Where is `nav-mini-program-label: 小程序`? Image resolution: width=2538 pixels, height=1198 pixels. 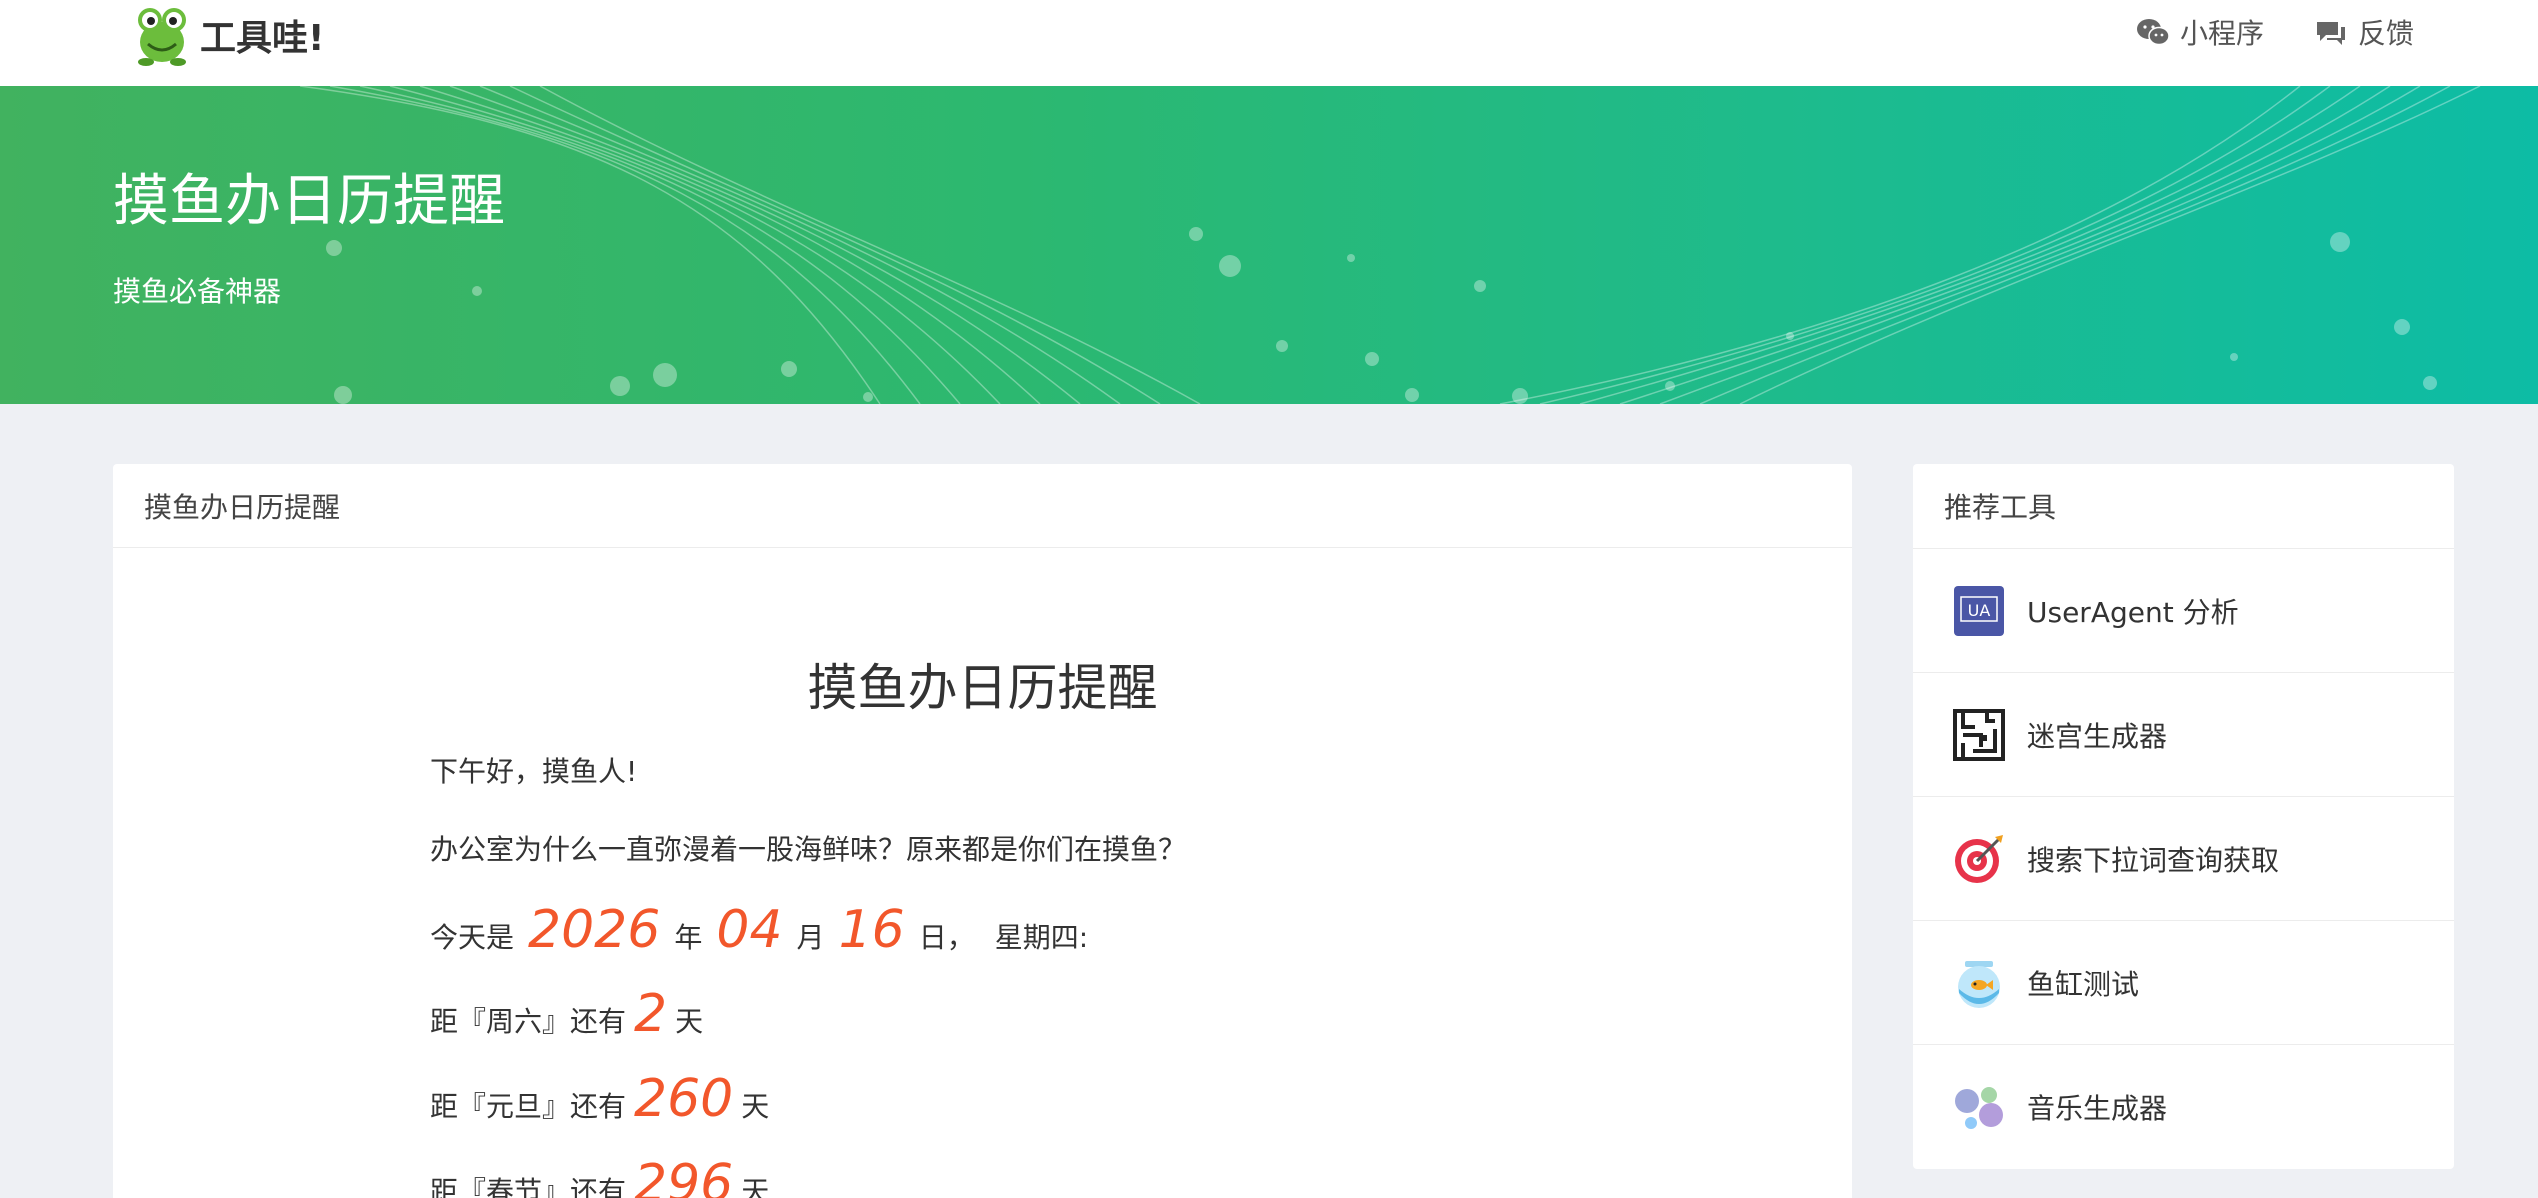 nav-mini-program-label: 小程序 is located at coordinates (2221, 33).